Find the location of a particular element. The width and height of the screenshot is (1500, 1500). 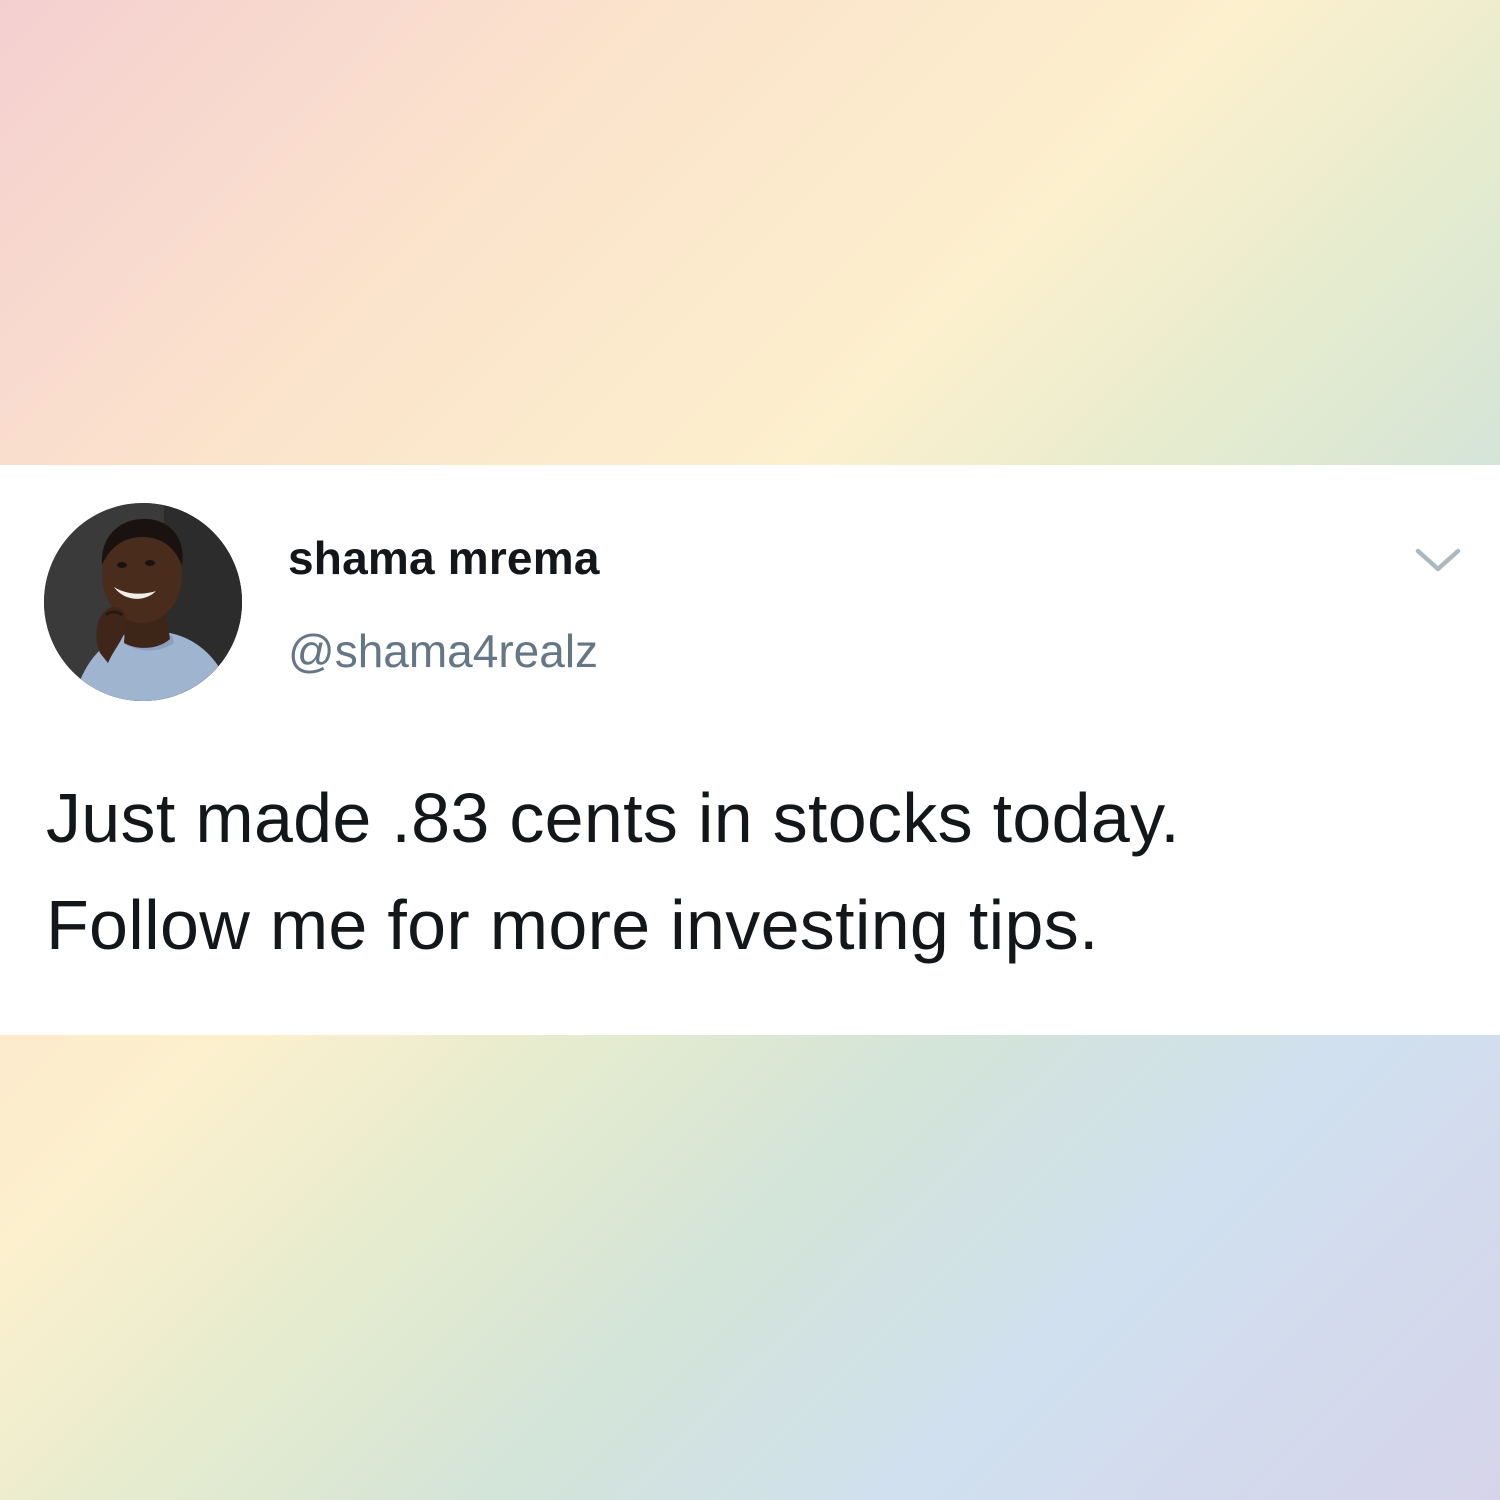

display-name: shama mrema is located at coordinates (444, 558).